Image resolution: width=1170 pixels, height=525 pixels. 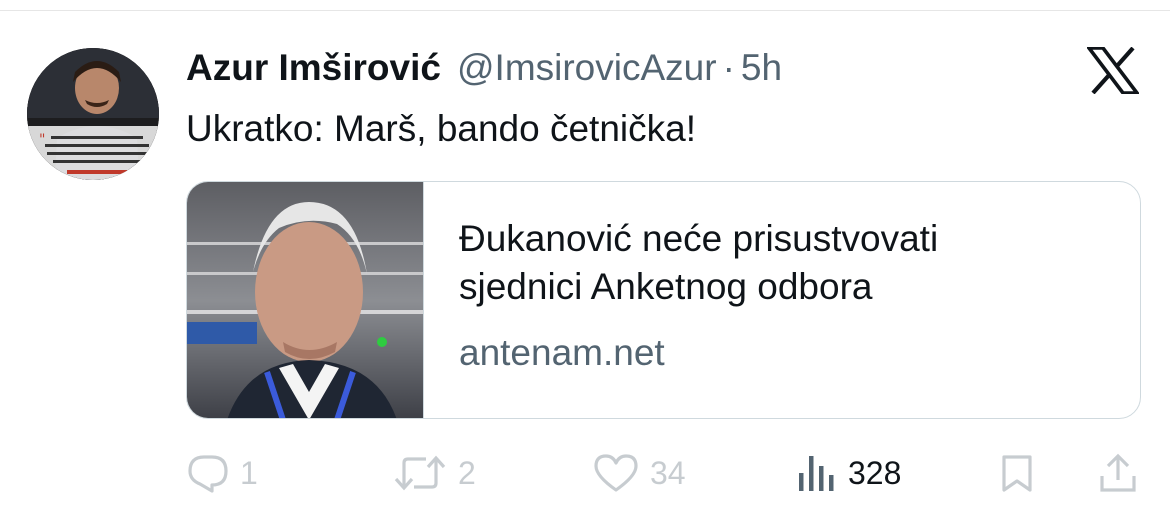 I want to click on avatar-image: ", so click(x=93, y=114).